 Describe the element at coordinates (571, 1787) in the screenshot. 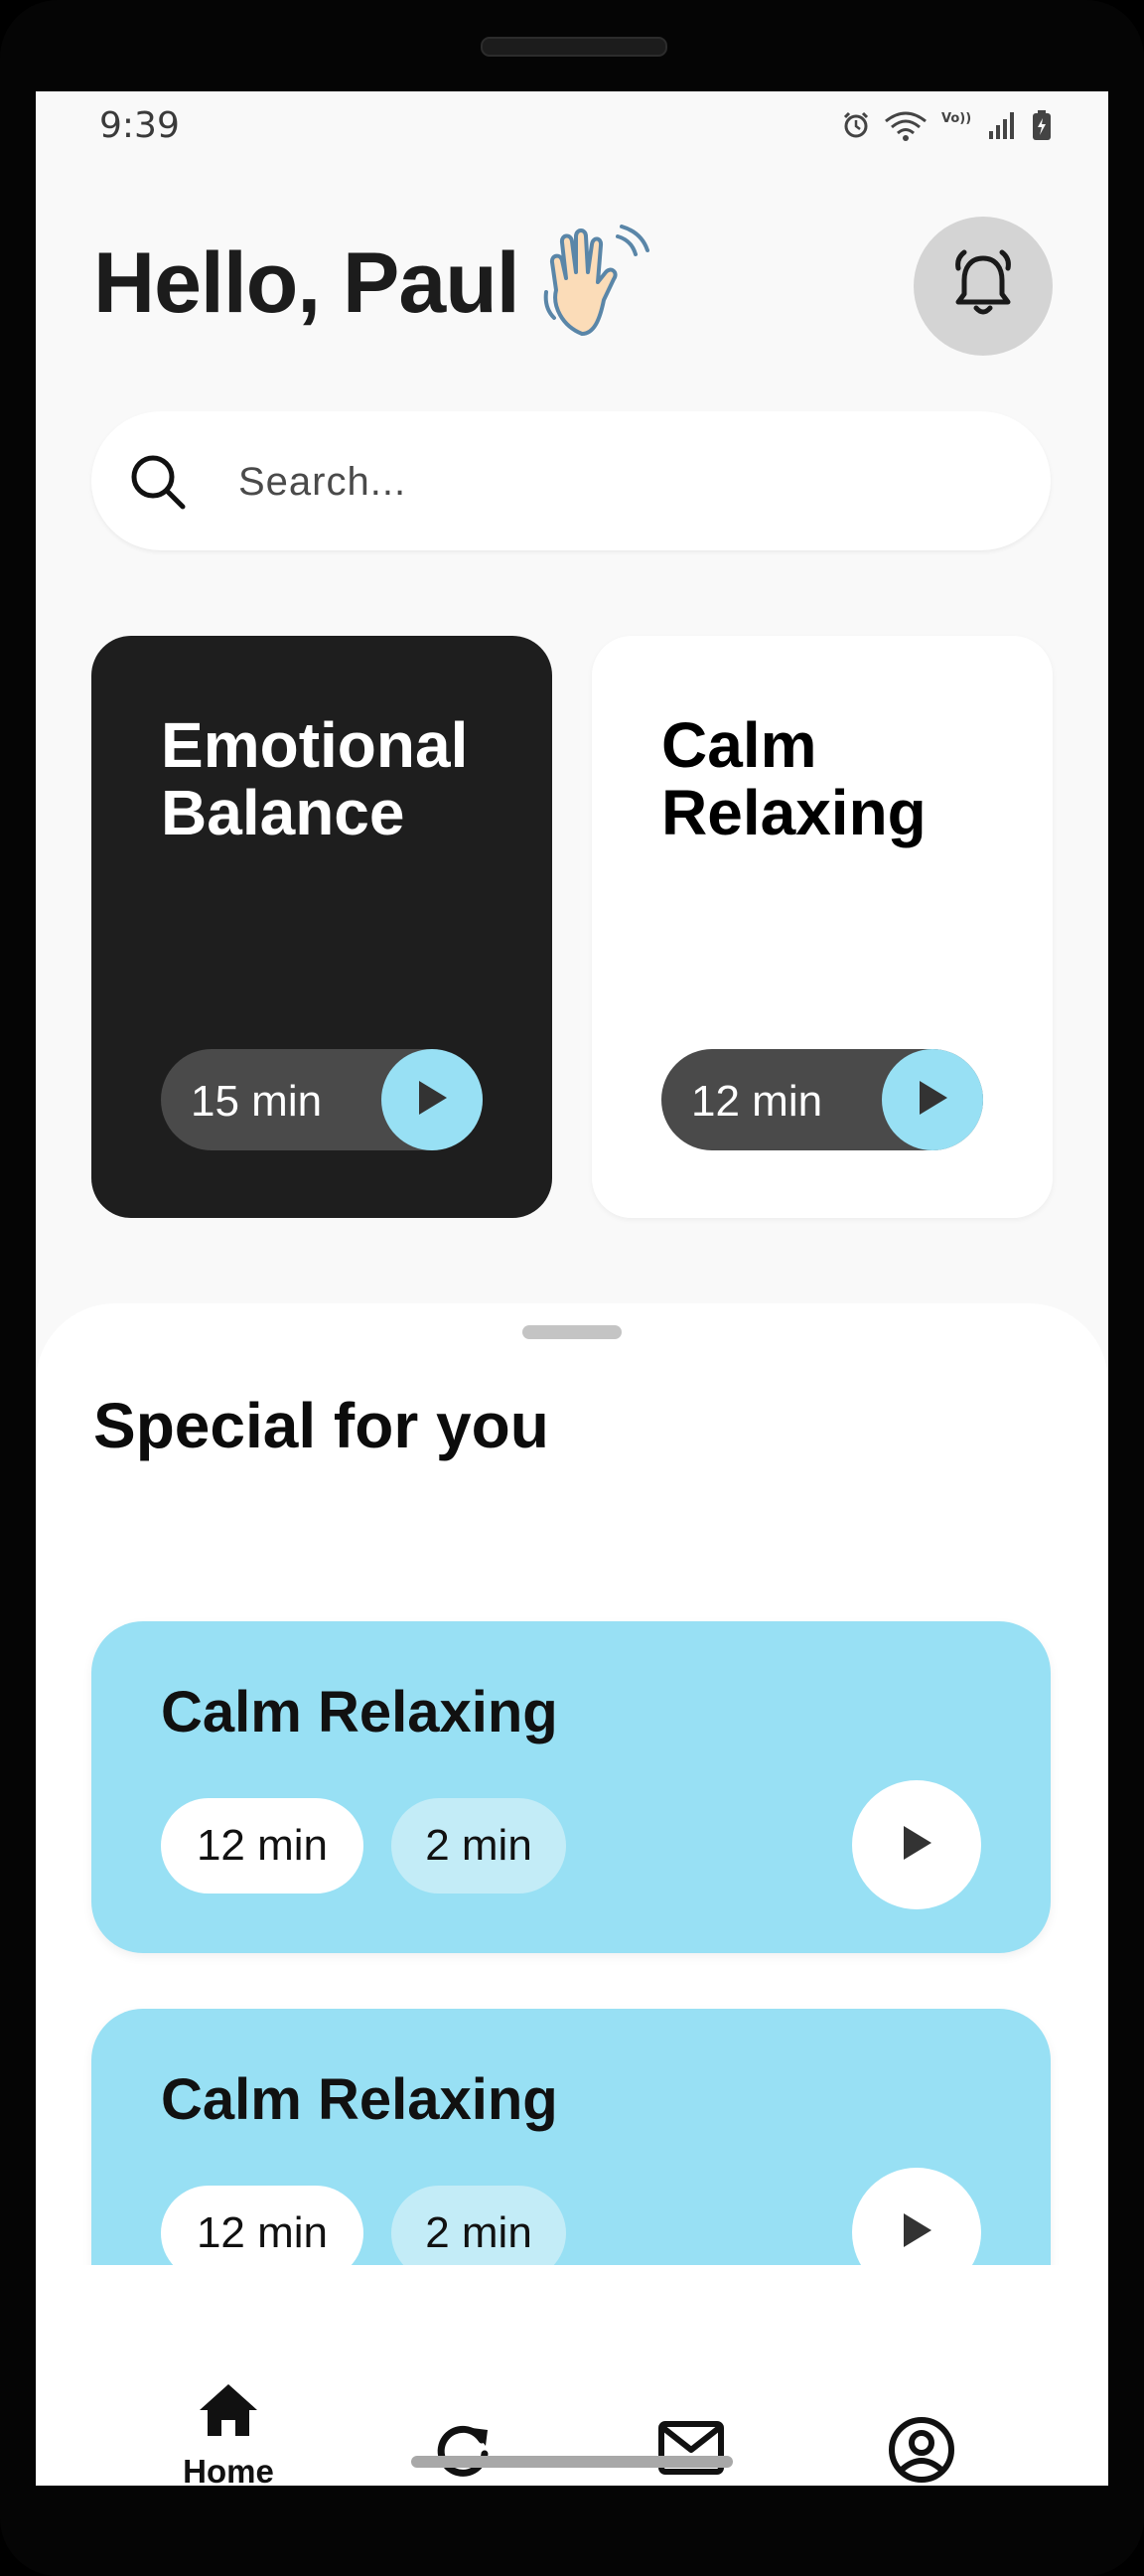

I see `recommendation-card: Calm Relaxing 12 min 2 min` at that location.